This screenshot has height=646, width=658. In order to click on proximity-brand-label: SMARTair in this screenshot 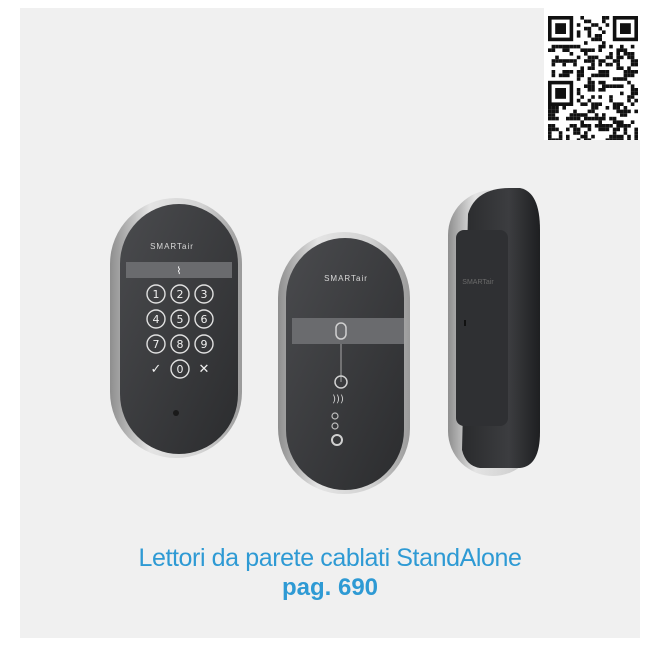, I will do `click(346, 278)`.